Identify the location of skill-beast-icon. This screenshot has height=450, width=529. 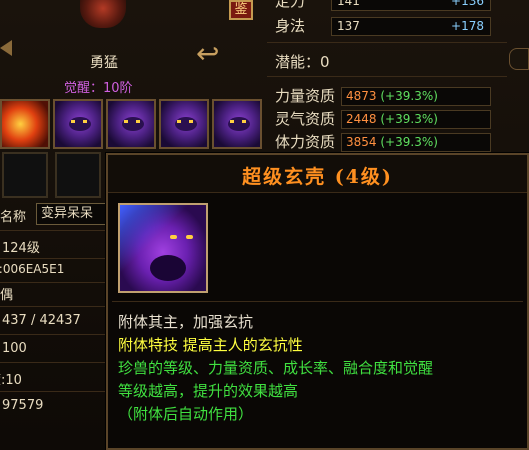
(163, 248).